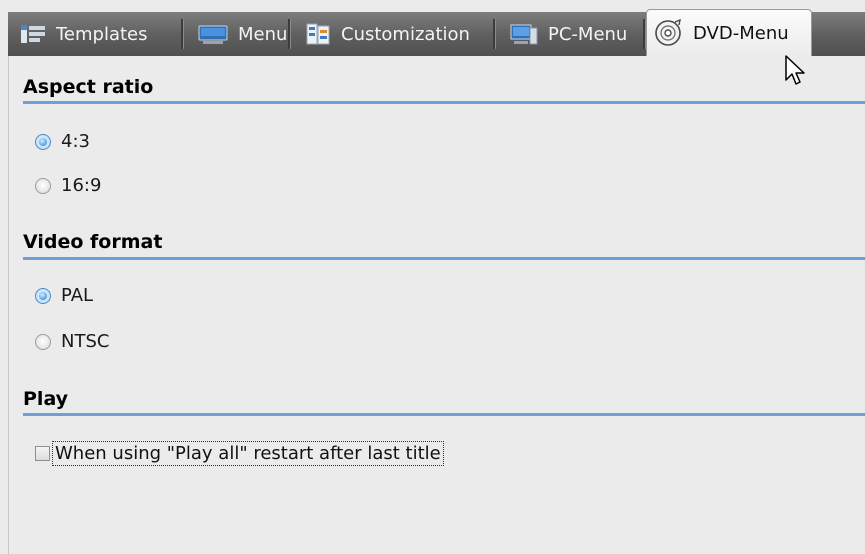 This screenshot has height=554, width=865. I want to click on radio-aspect-4-3: 4:3, so click(62, 141).